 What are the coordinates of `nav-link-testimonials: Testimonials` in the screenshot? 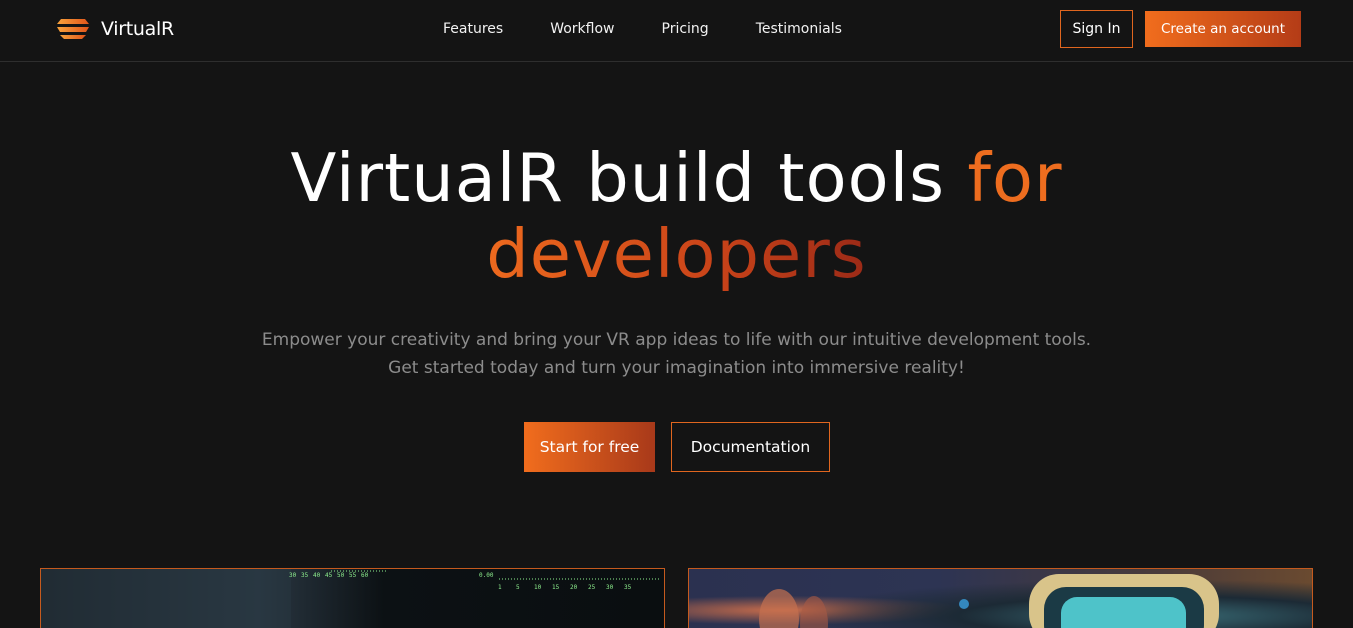 It's located at (799, 29).